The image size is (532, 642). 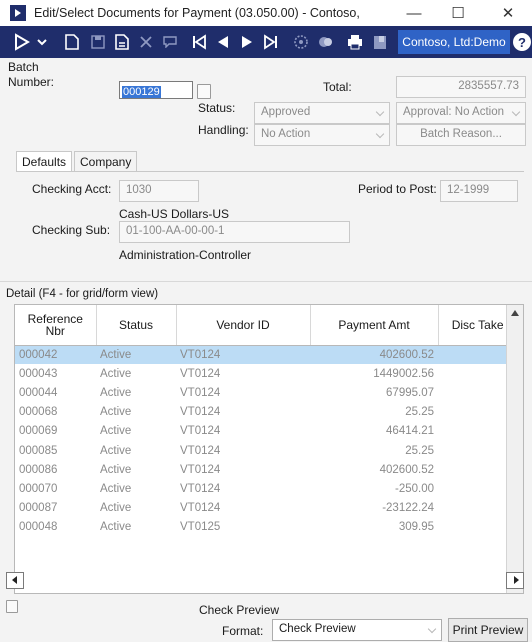 I want to click on scroll-left-button, so click(x=15, y=580).